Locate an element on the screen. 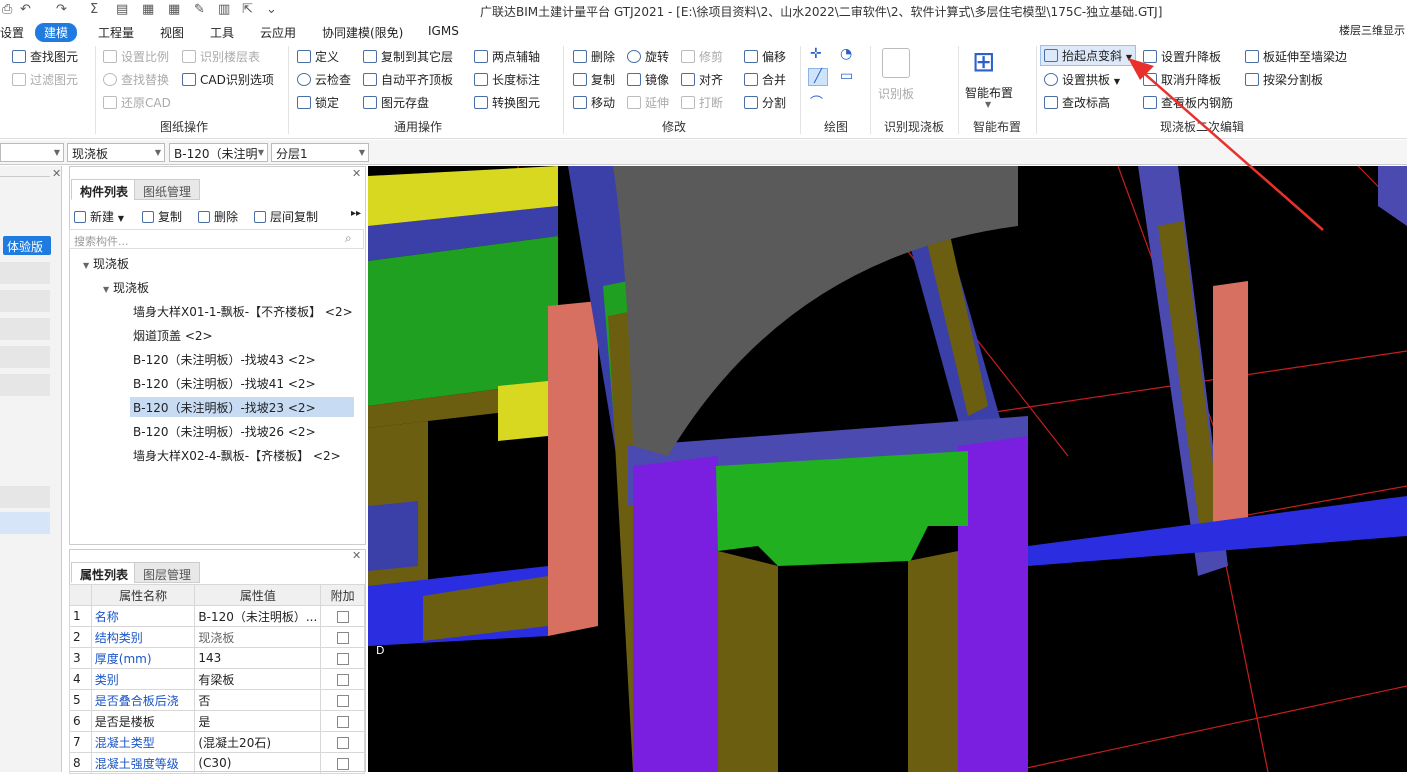  merge-button: 合并 is located at coordinates (765, 79).